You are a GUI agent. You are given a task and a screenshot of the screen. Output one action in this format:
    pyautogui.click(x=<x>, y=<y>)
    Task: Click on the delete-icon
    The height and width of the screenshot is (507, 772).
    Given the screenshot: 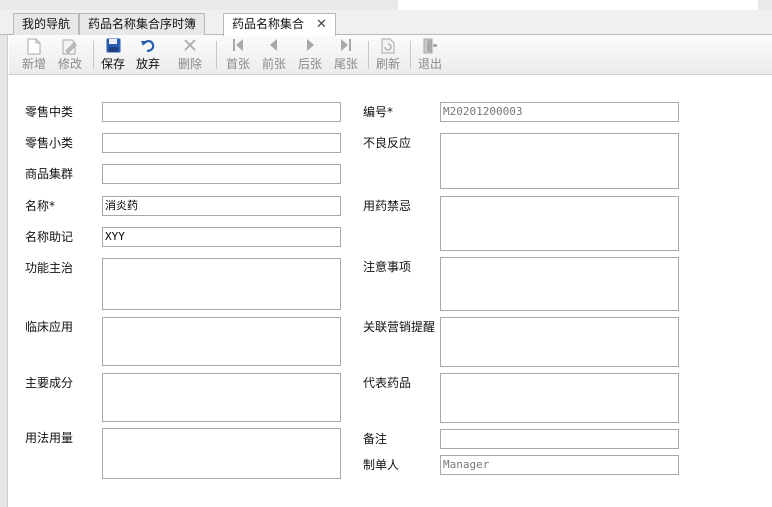 What is the action you would take?
    pyautogui.click(x=190, y=47)
    